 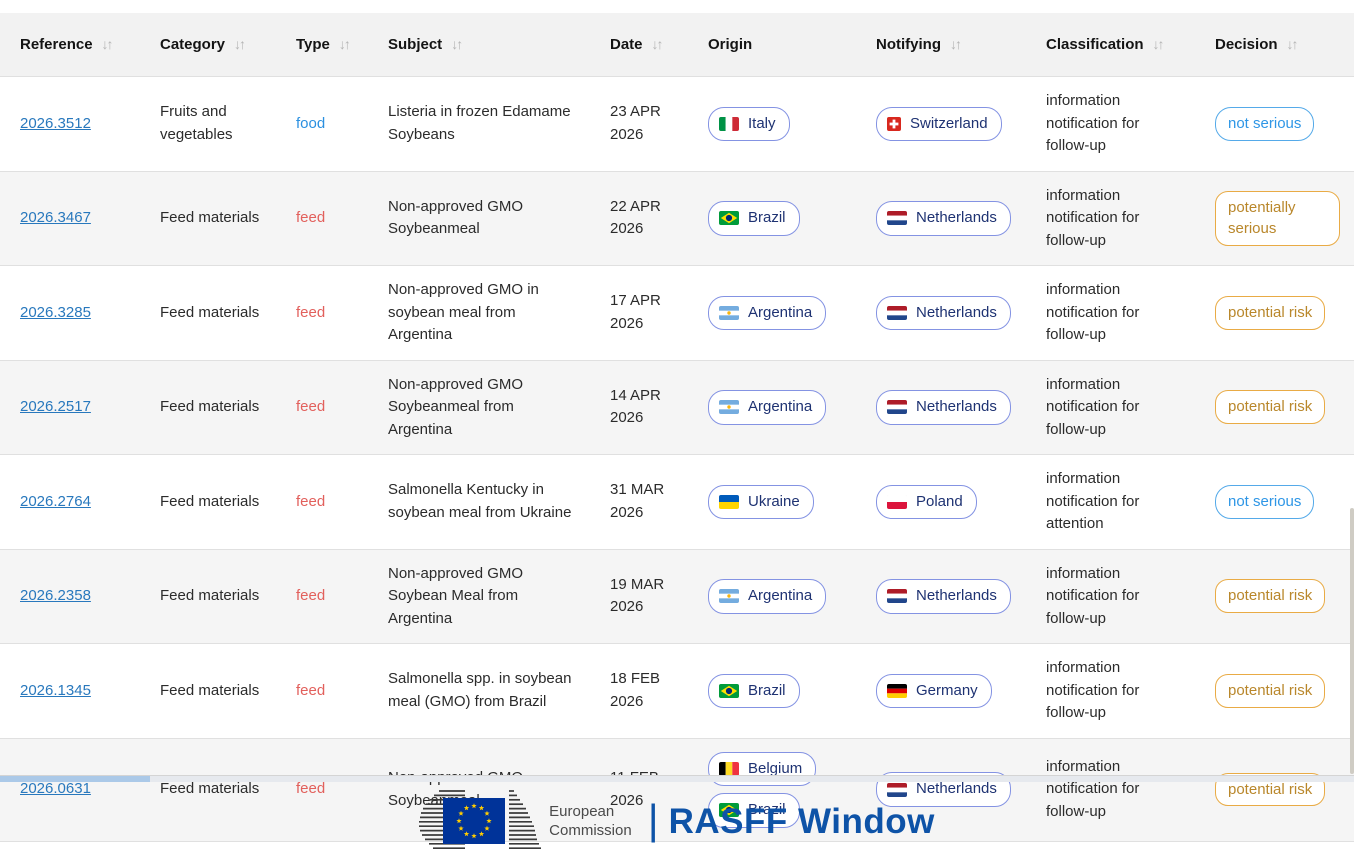 What do you see at coordinates (55, 123) in the screenshot?
I see `reference-link: 2026.3512` at bounding box center [55, 123].